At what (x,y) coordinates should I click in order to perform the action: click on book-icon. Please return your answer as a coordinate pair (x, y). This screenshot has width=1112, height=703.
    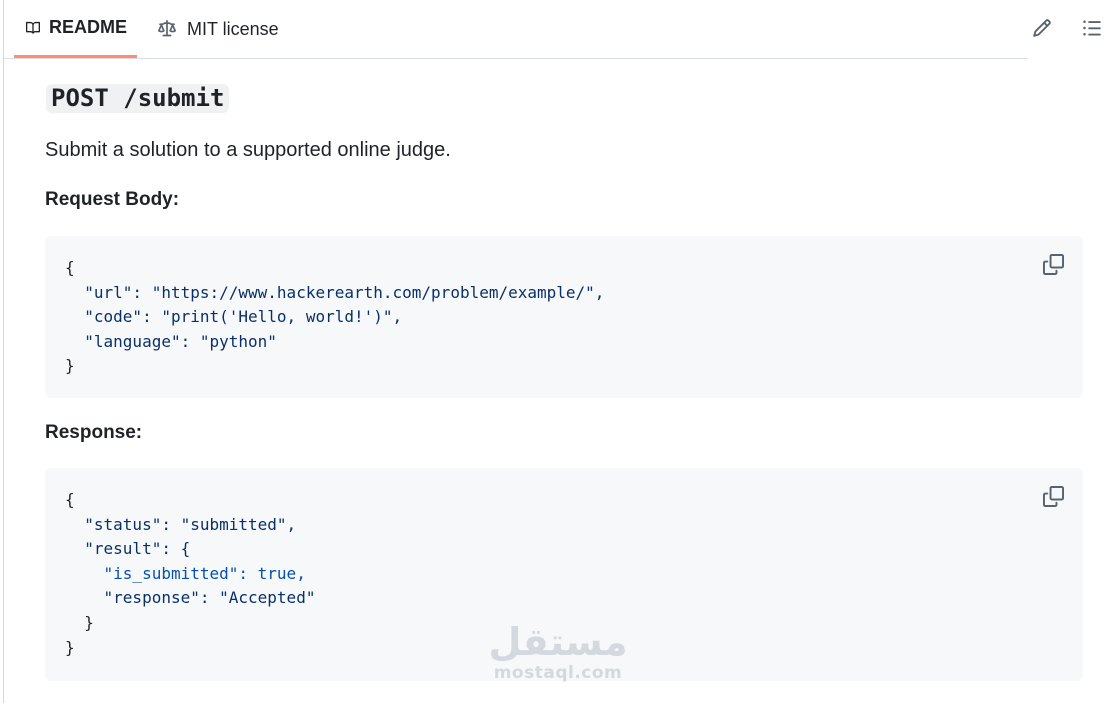
    Looking at the image, I should click on (33, 27).